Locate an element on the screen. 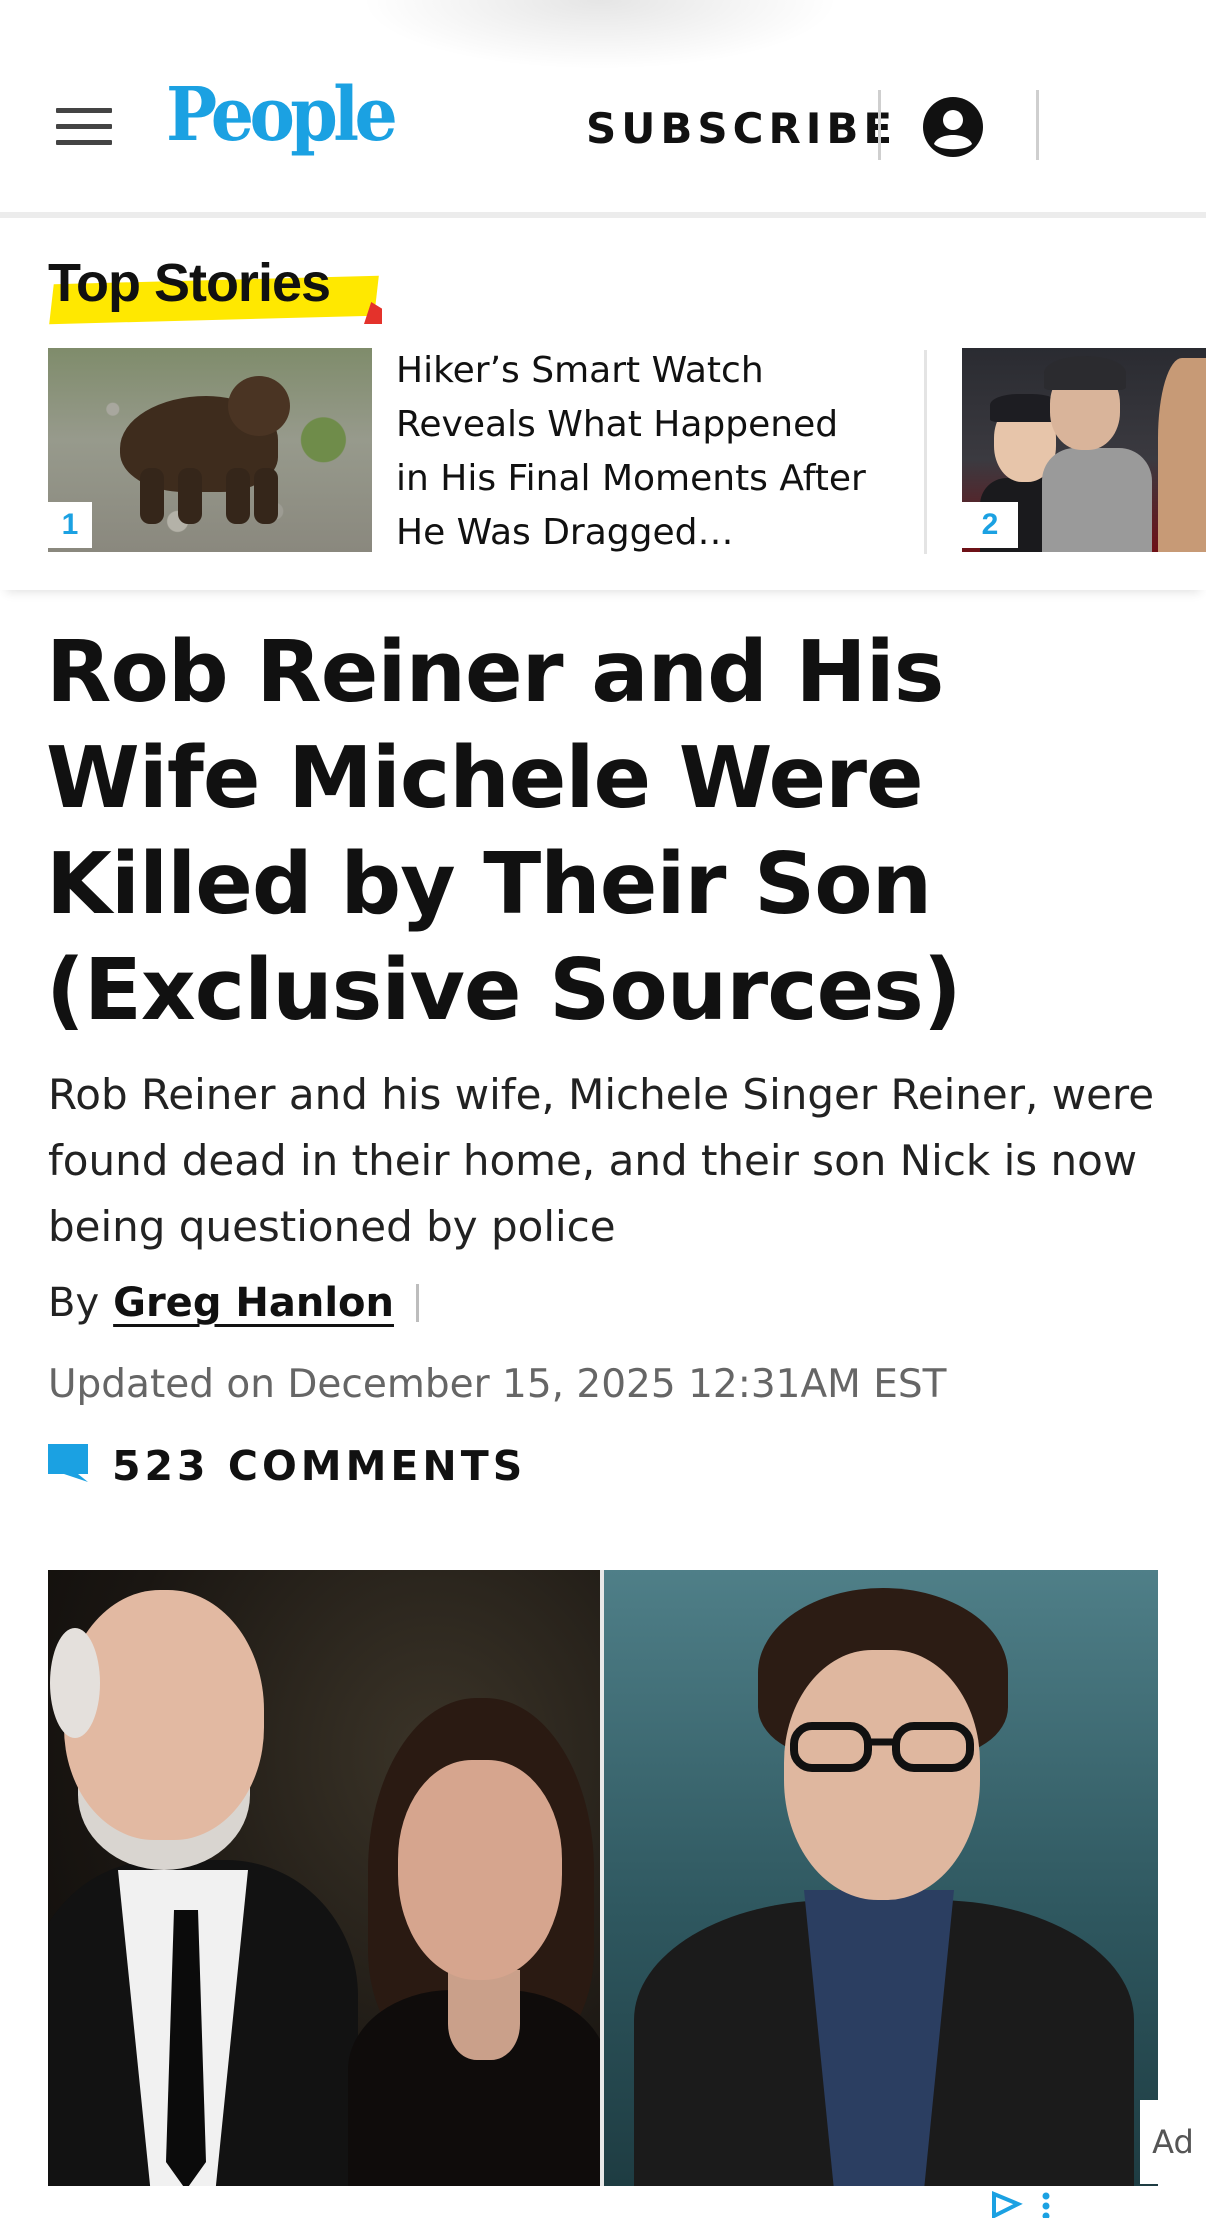  site-header: People SUBSCRIBE is located at coordinates (603, 109).